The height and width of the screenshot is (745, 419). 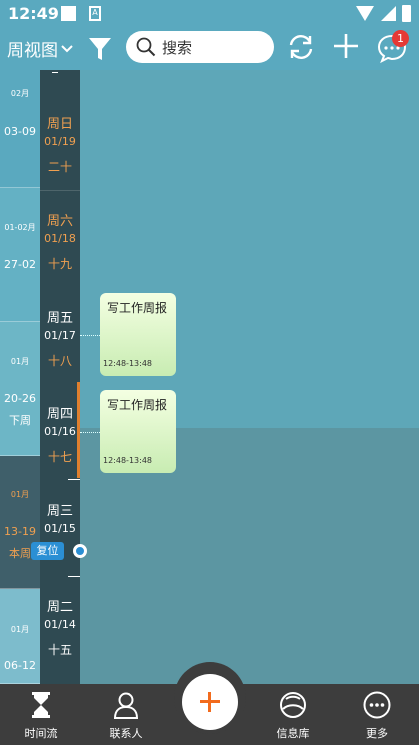 I want to click on day-lunar: 十九, so click(x=59, y=264).